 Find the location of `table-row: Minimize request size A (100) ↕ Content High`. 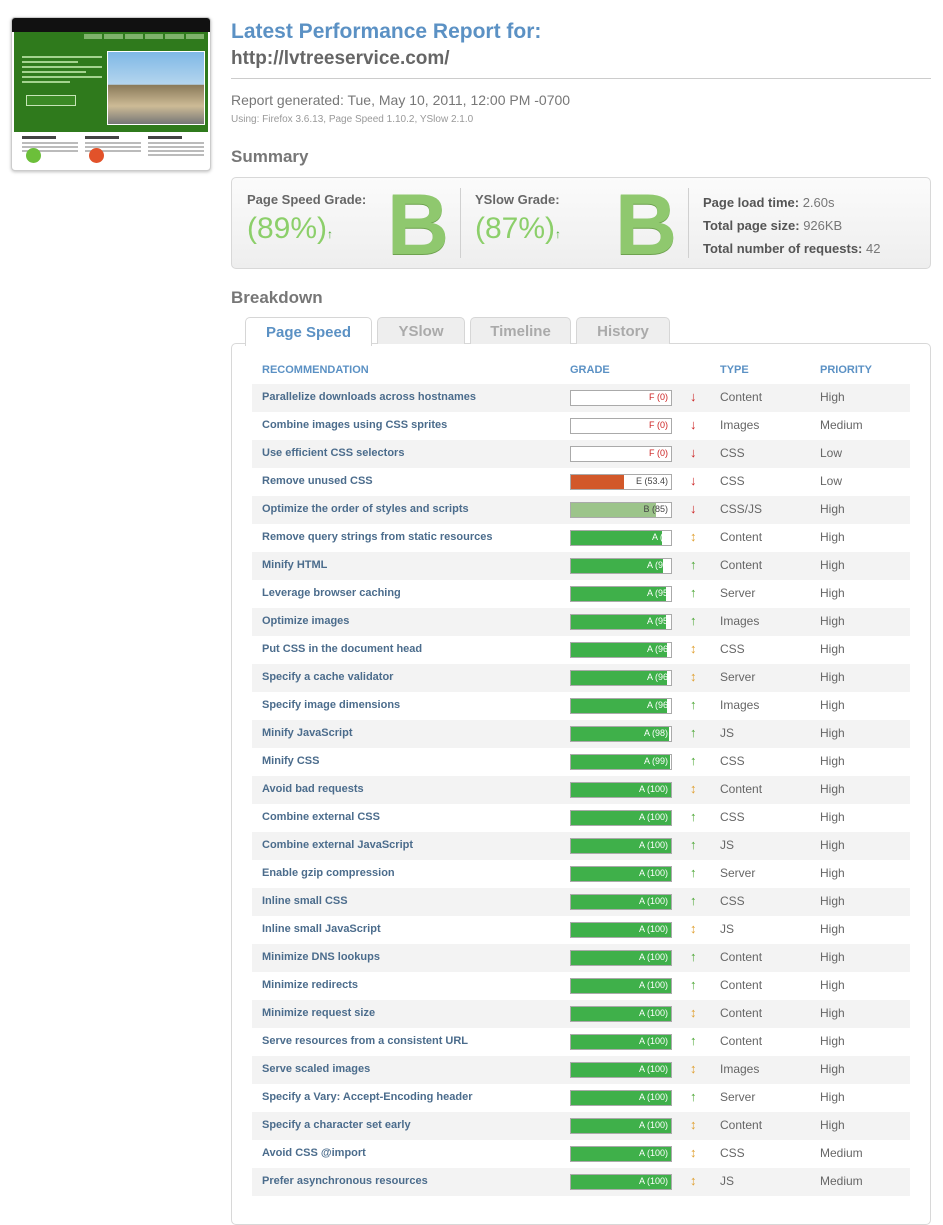

table-row: Minimize request size A (100) ↕ Content High is located at coordinates (581, 1014).